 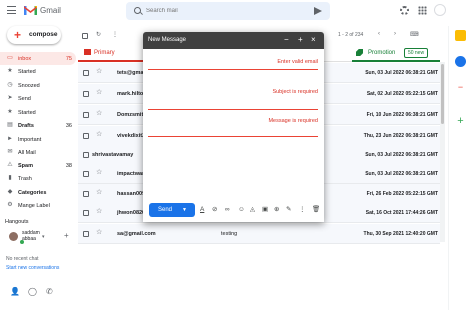 I want to click on dialog-header: New Message − + ×, so click(x=233, y=40).